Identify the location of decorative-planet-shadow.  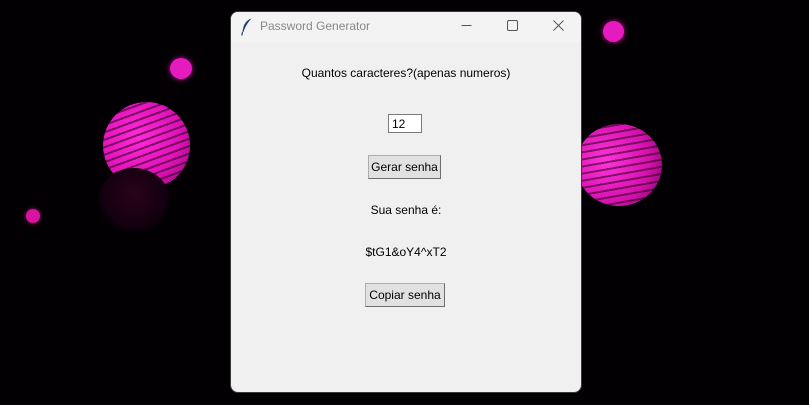
(134, 201).